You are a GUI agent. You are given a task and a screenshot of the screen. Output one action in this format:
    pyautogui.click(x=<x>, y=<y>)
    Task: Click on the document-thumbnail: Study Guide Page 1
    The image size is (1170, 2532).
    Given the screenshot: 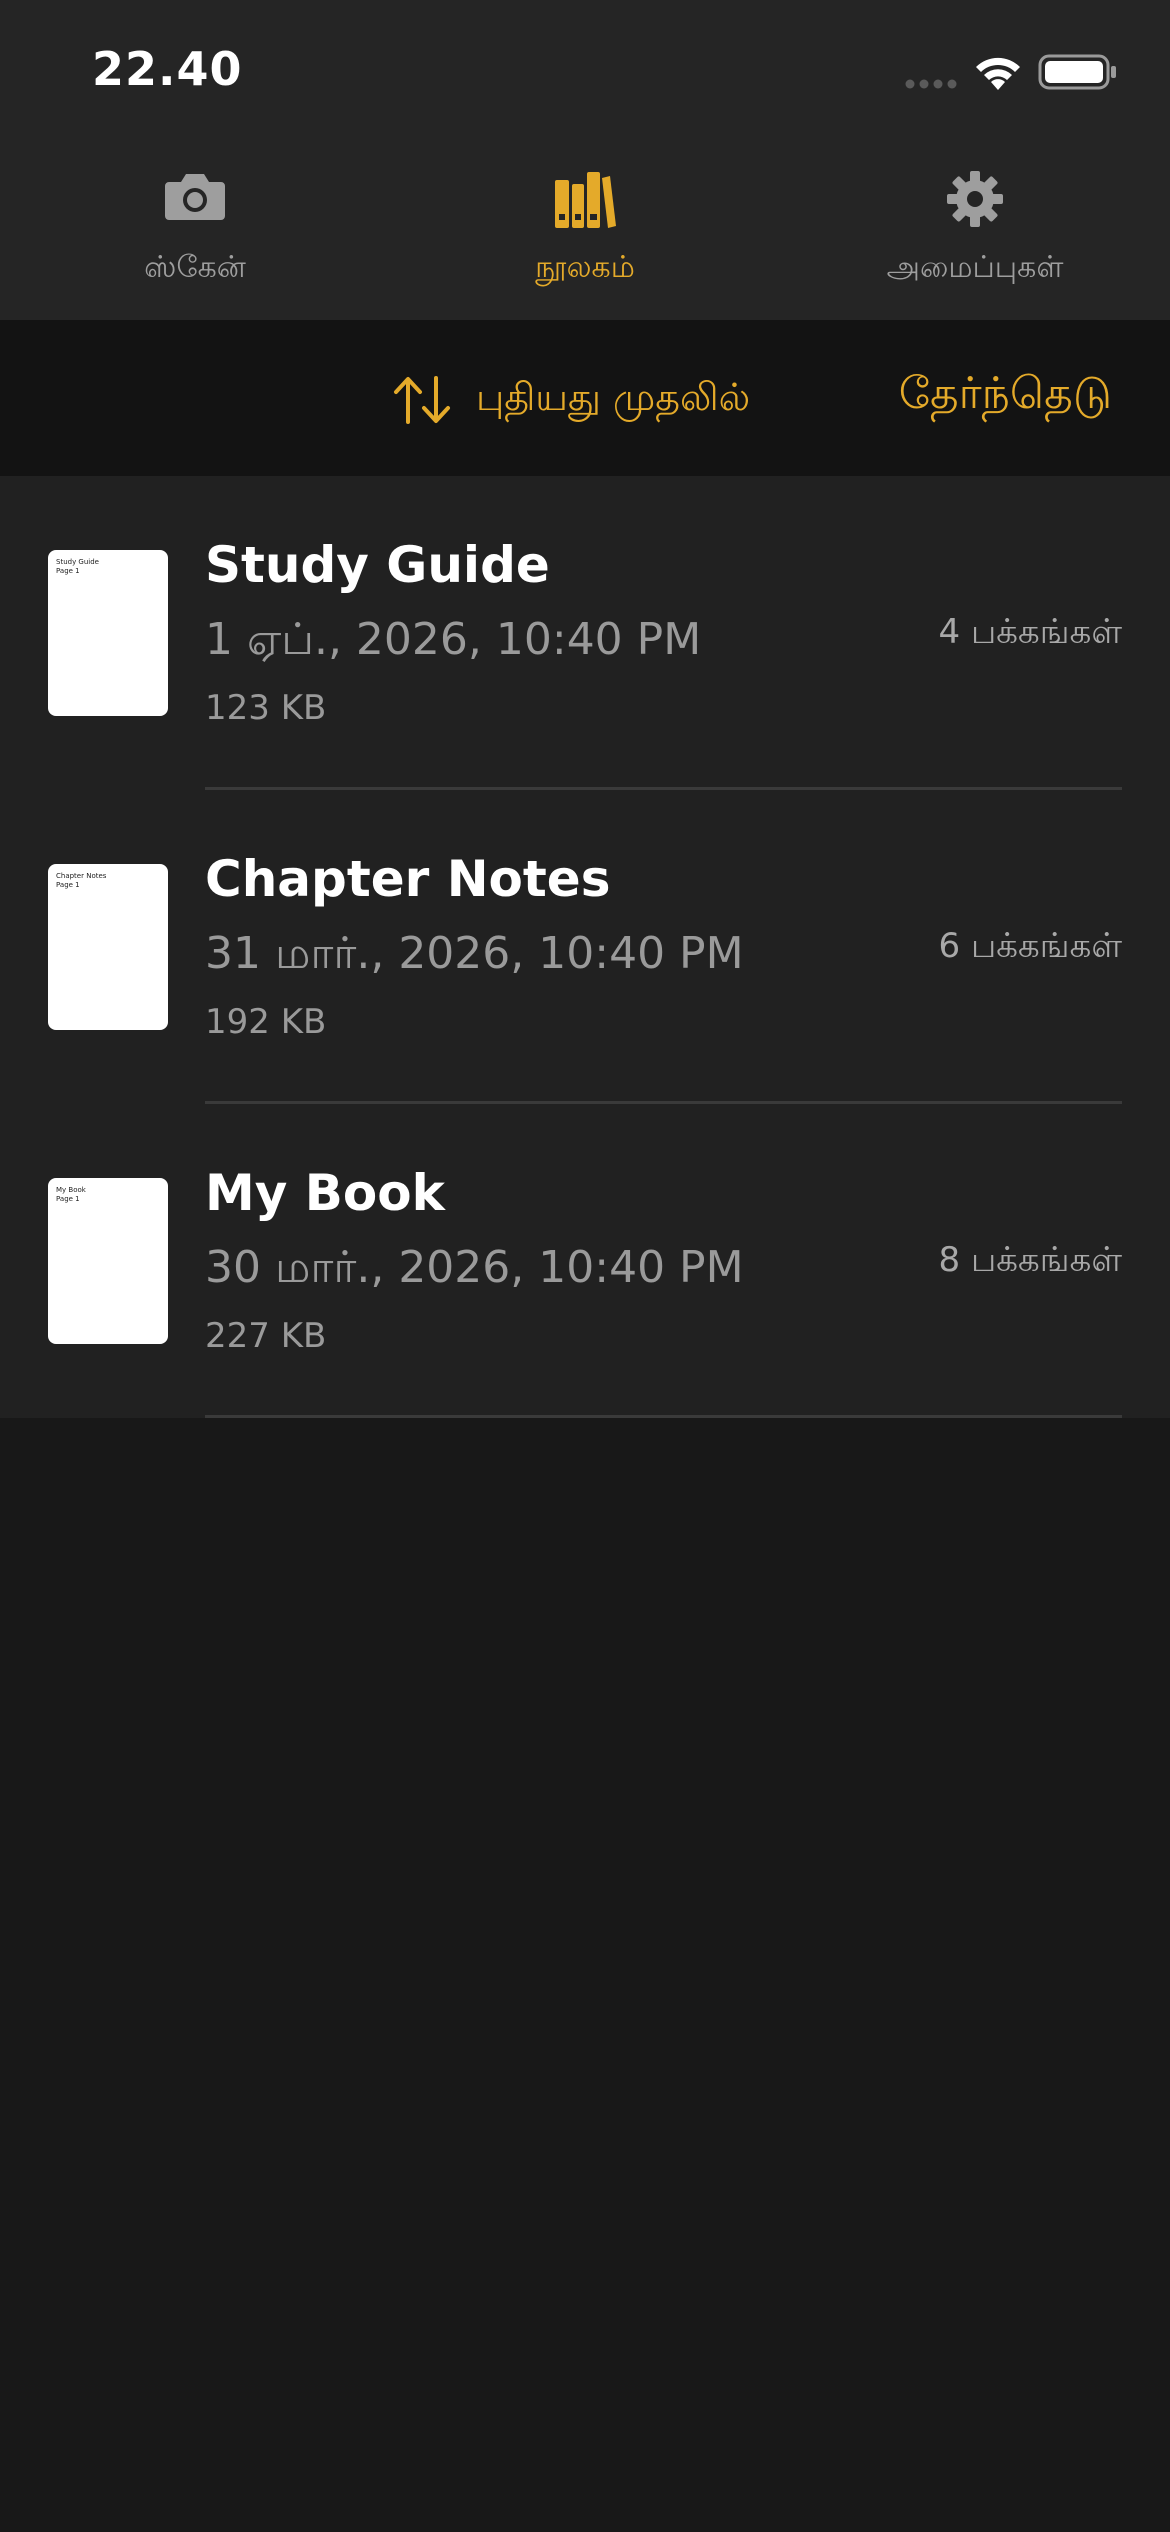 What is the action you would take?
    pyautogui.click(x=108, y=633)
    